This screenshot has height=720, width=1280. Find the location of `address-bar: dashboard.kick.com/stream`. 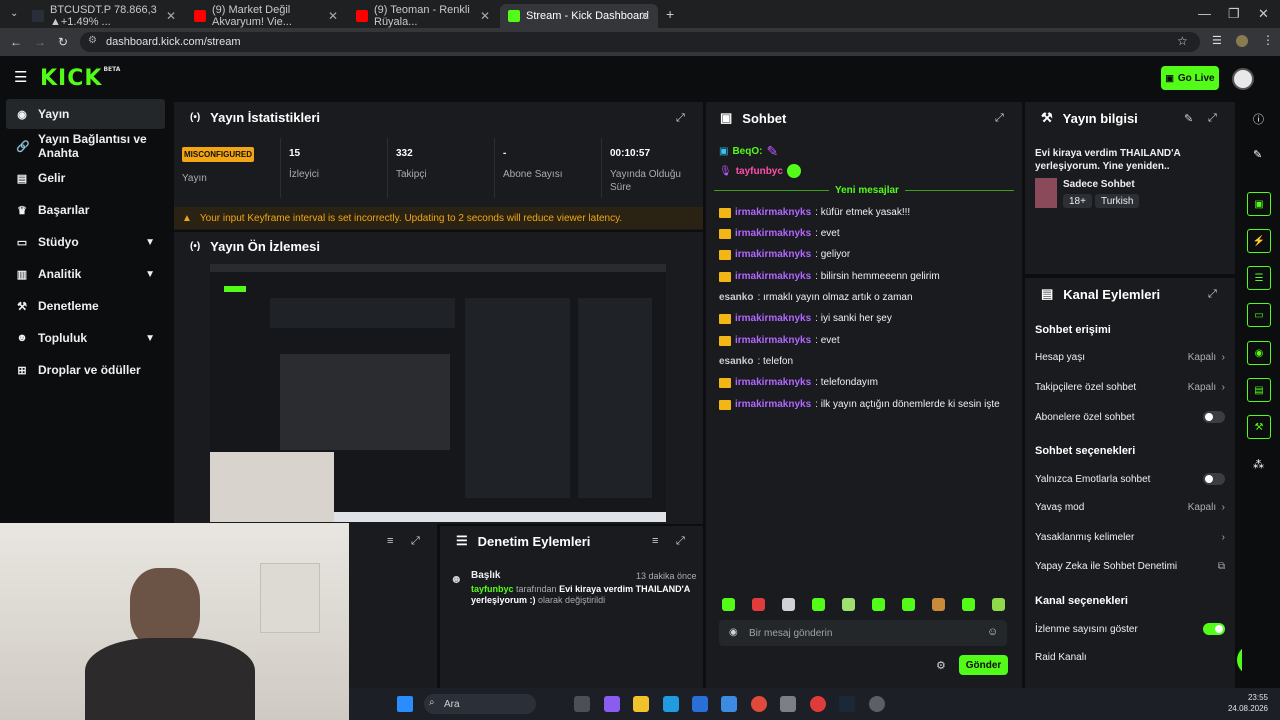

address-bar: dashboard.kick.com/stream is located at coordinates (640, 42).